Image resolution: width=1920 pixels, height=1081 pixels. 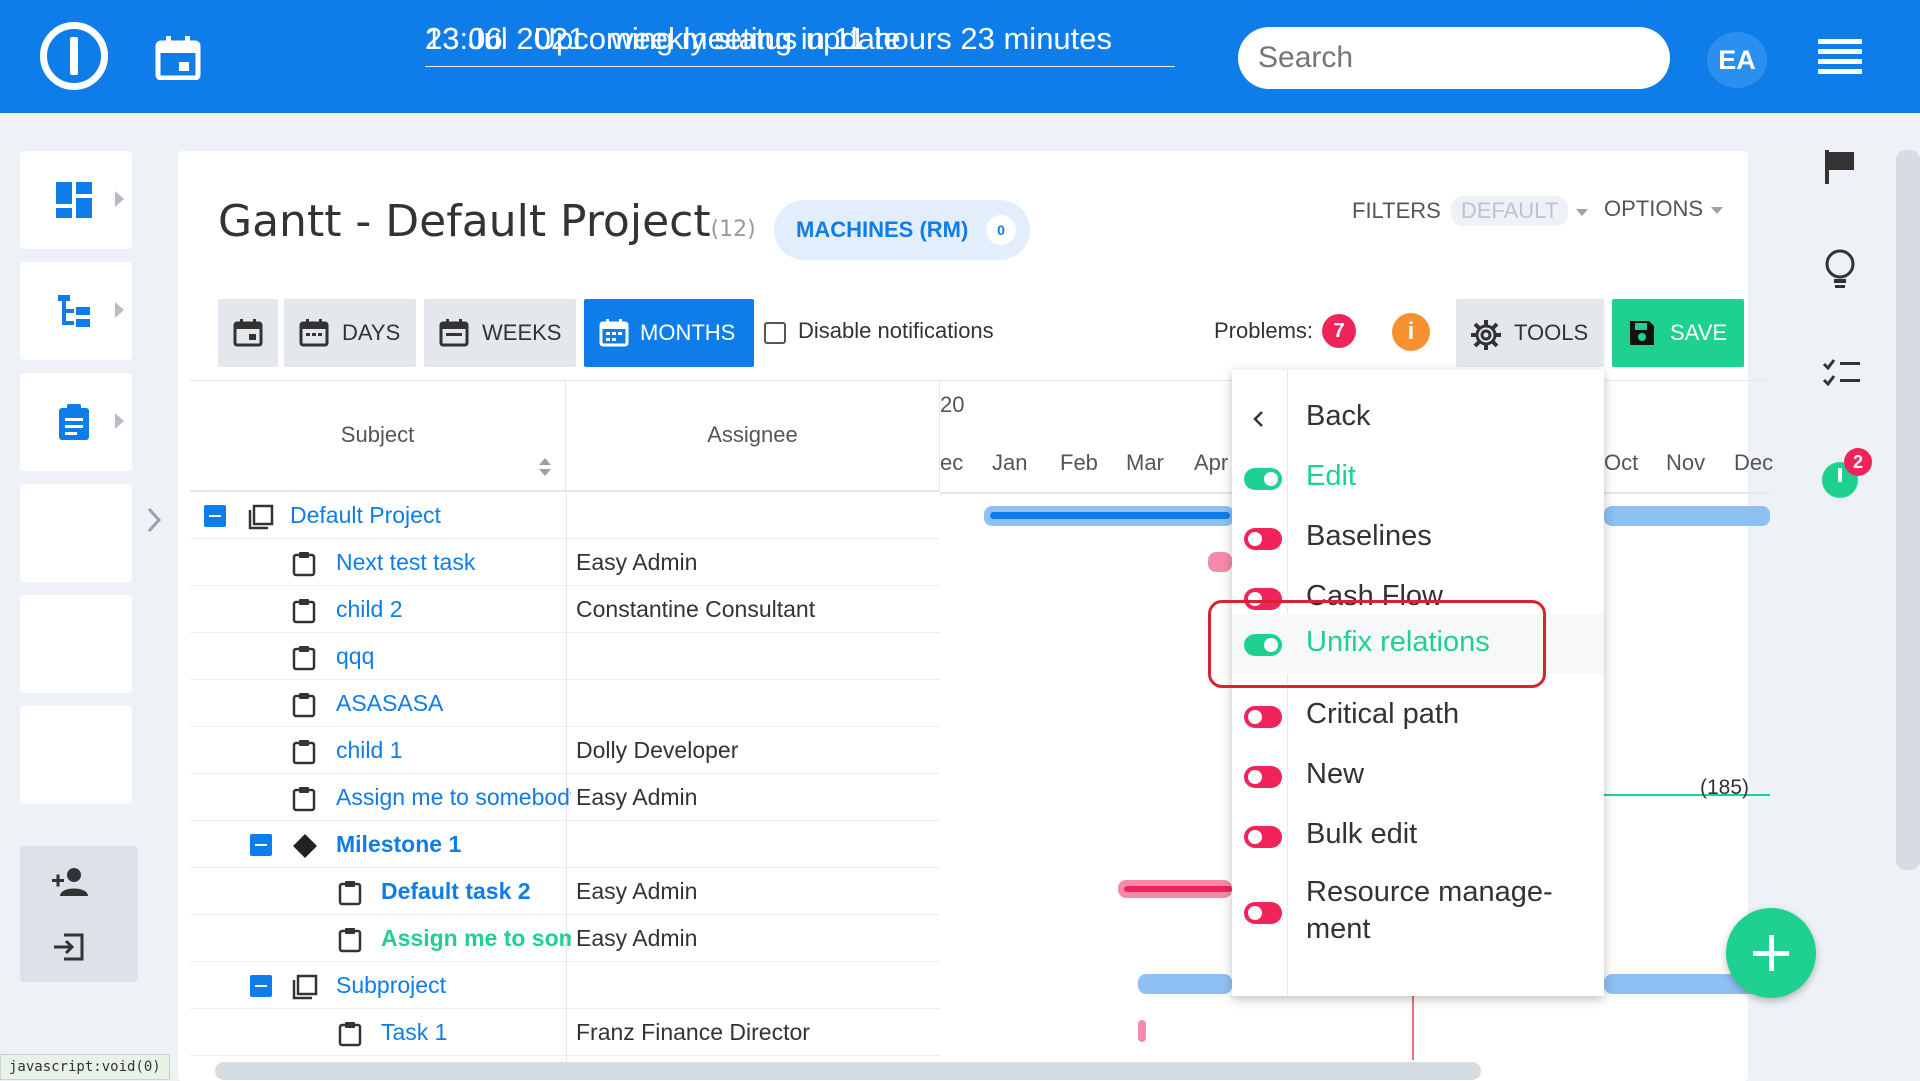 I want to click on table-row: Default task 2 Easy Admin, so click(x=565, y=891).